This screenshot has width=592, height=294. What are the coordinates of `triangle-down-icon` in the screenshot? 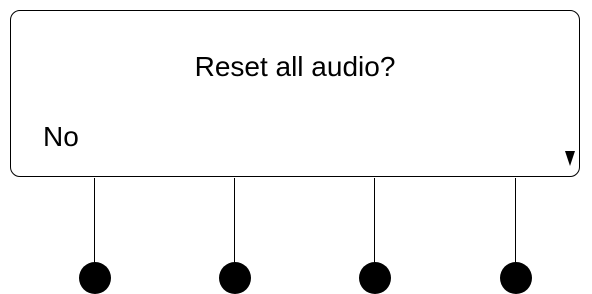 It's located at (570, 158).